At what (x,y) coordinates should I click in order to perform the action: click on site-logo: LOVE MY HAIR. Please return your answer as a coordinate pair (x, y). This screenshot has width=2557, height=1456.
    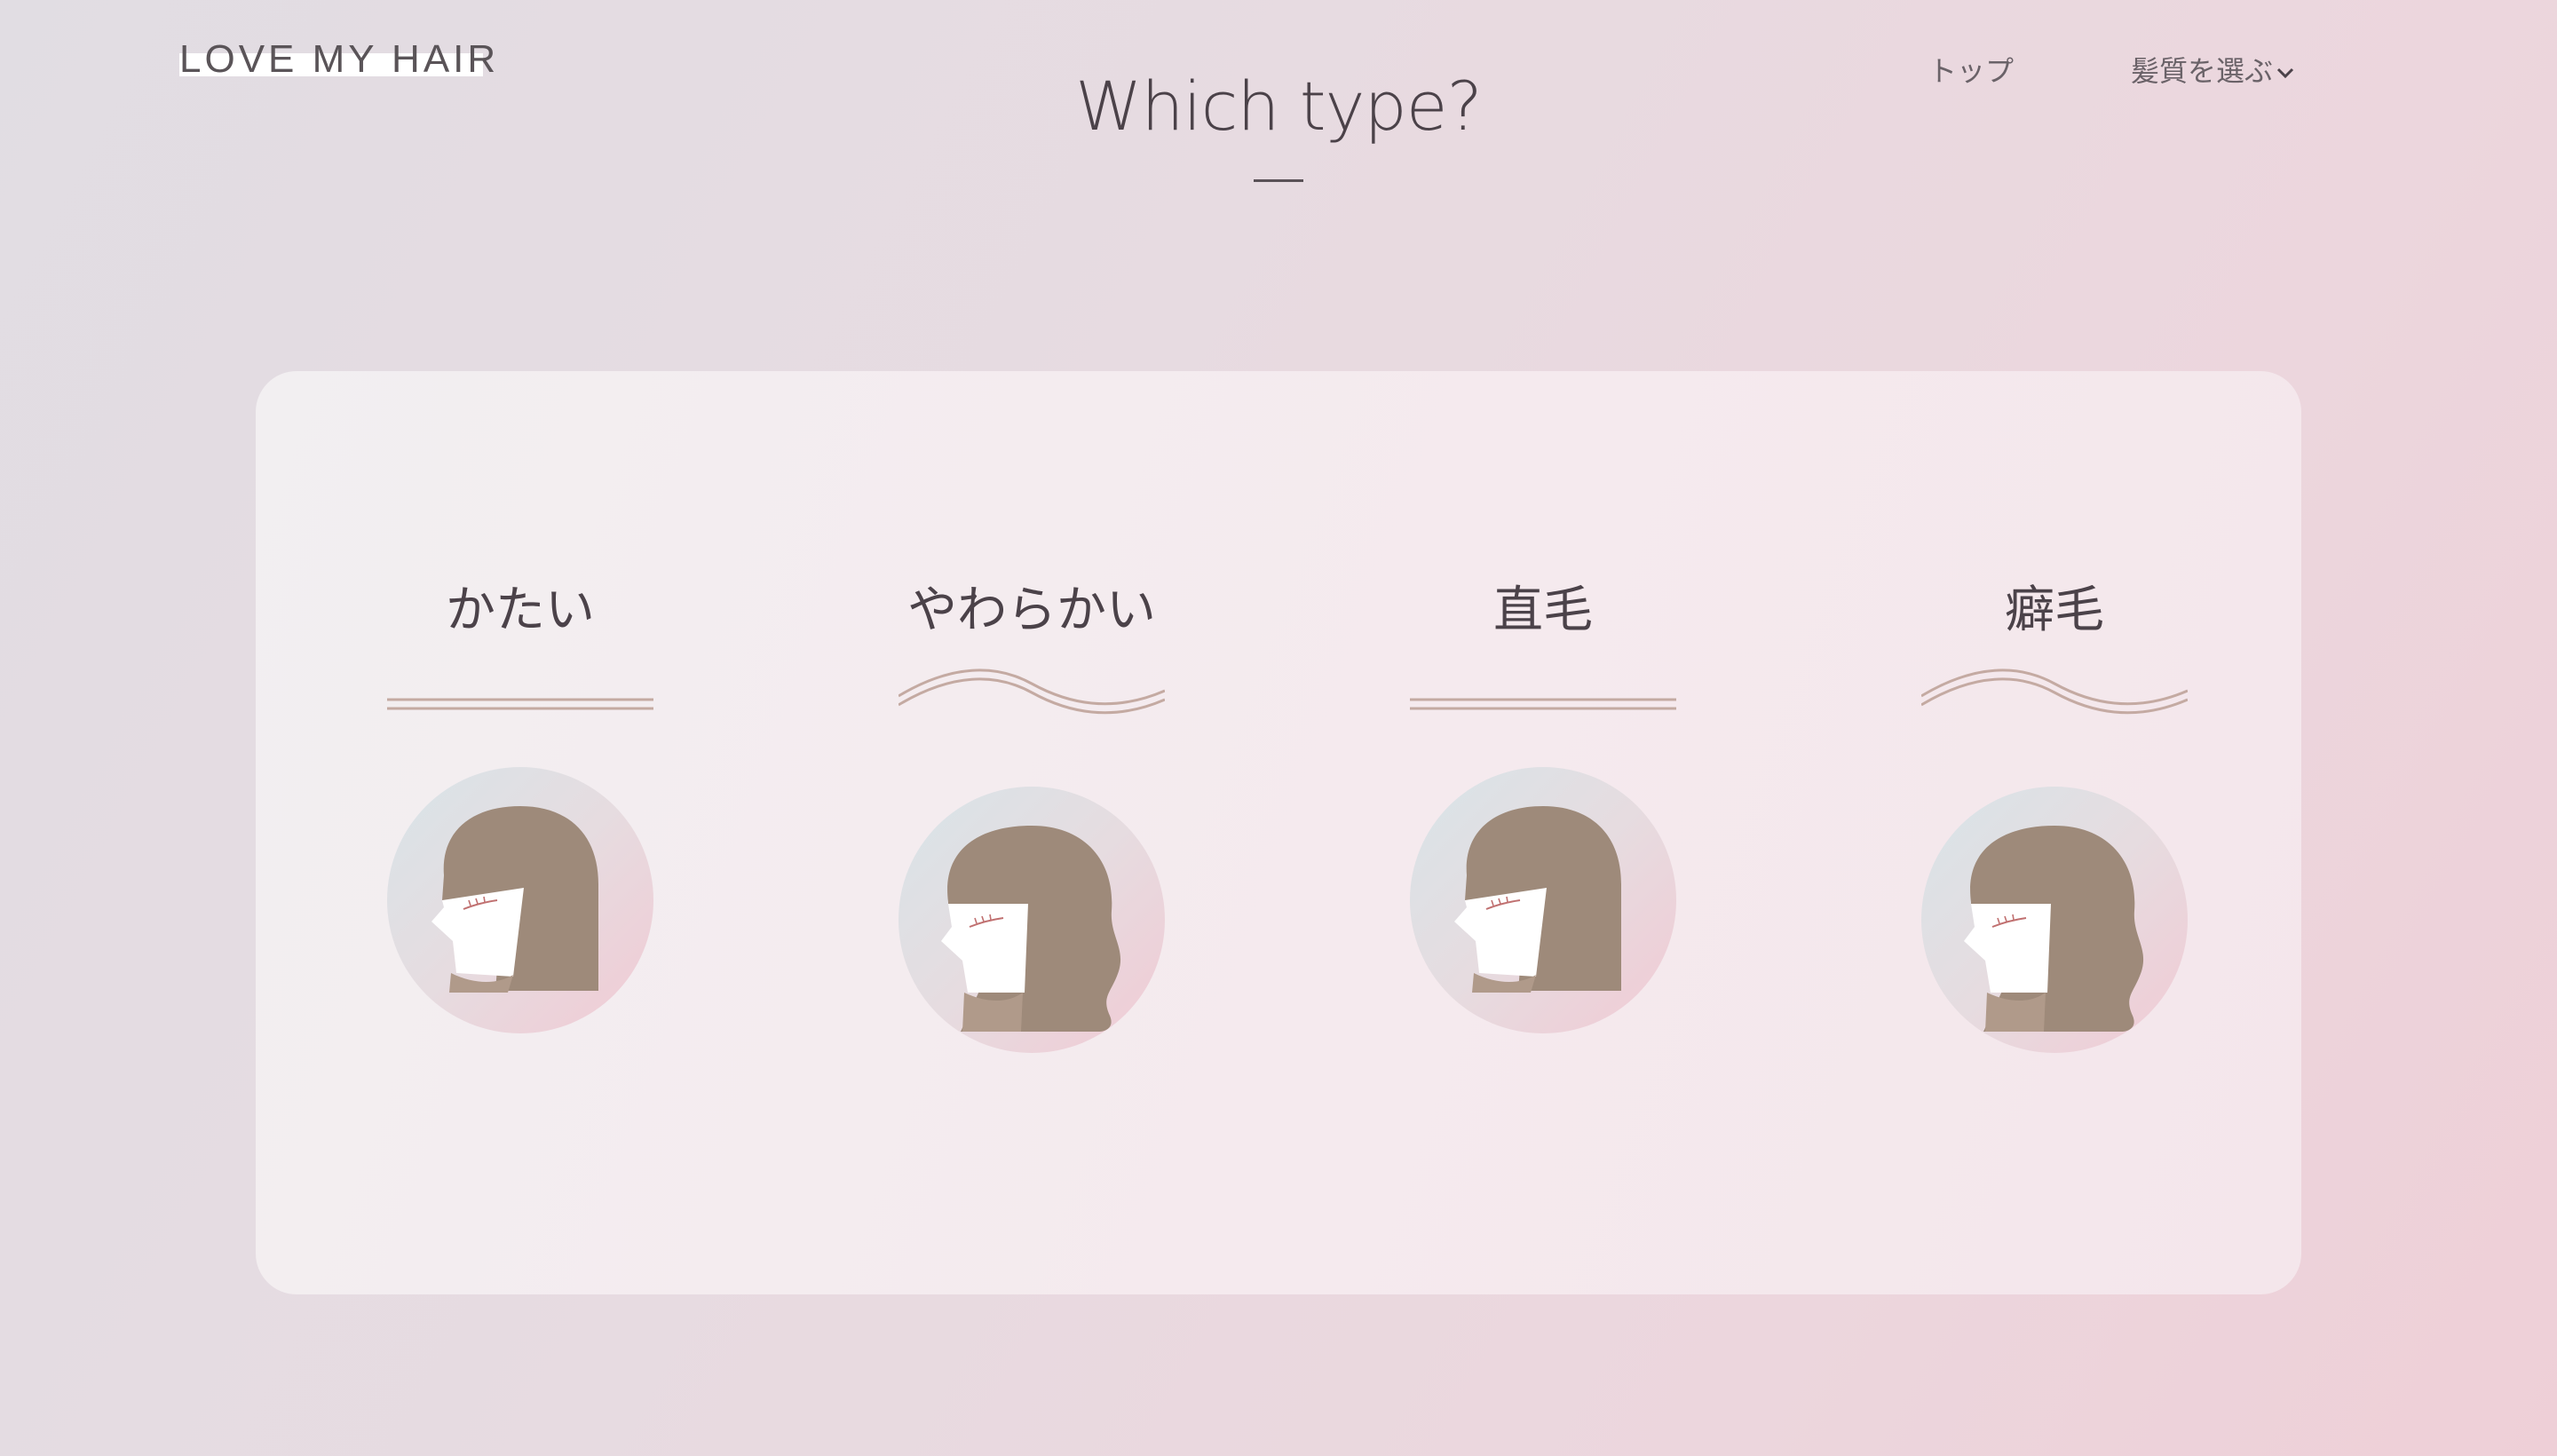
    Looking at the image, I should click on (339, 60).